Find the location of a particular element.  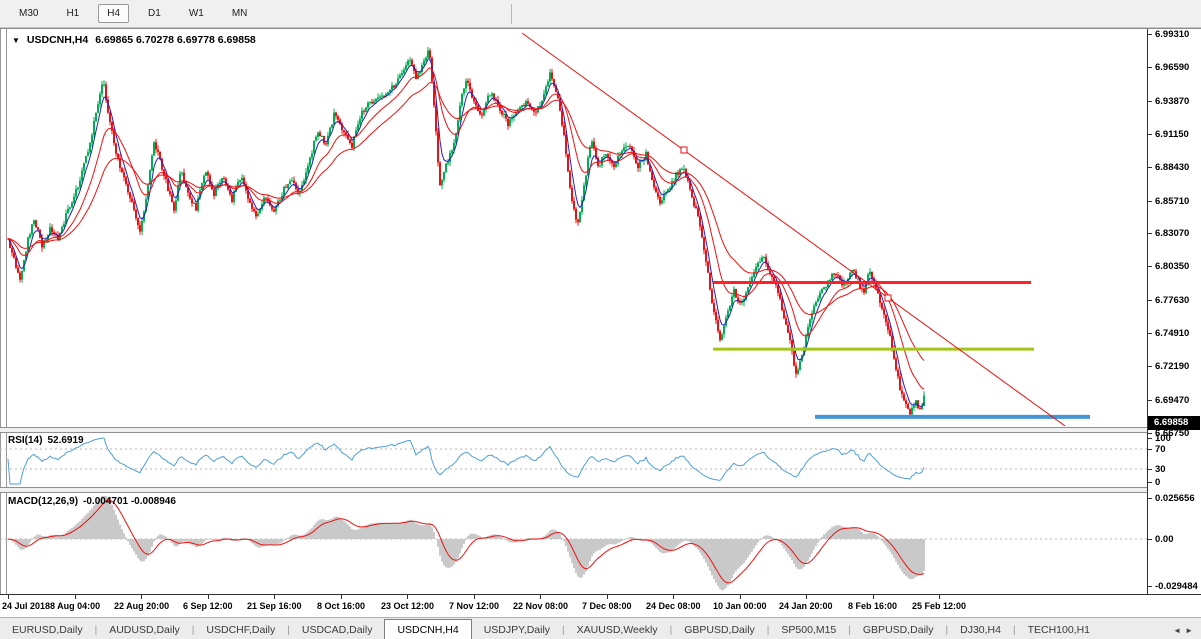

tab-scroll-arrows: ◄► is located at coordinates (1185, 630).